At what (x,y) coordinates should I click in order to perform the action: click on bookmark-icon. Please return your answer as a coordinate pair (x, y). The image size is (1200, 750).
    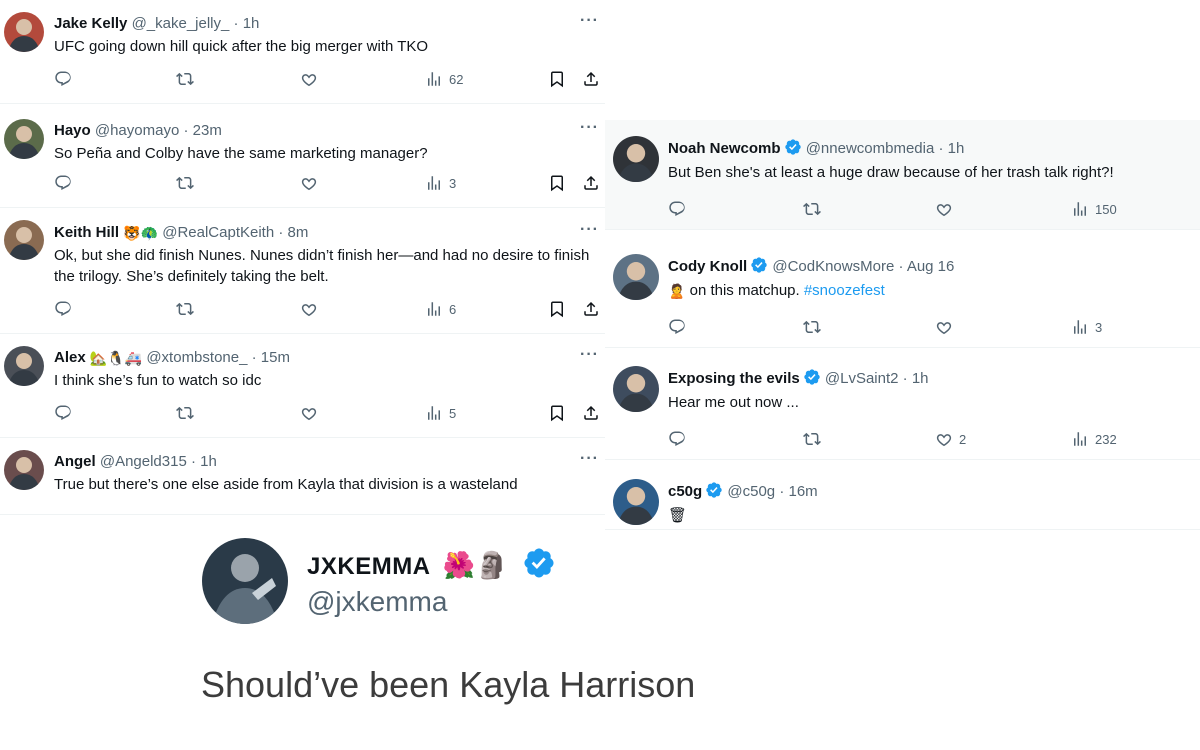
    Looking at the image, I should click on (557, 183).